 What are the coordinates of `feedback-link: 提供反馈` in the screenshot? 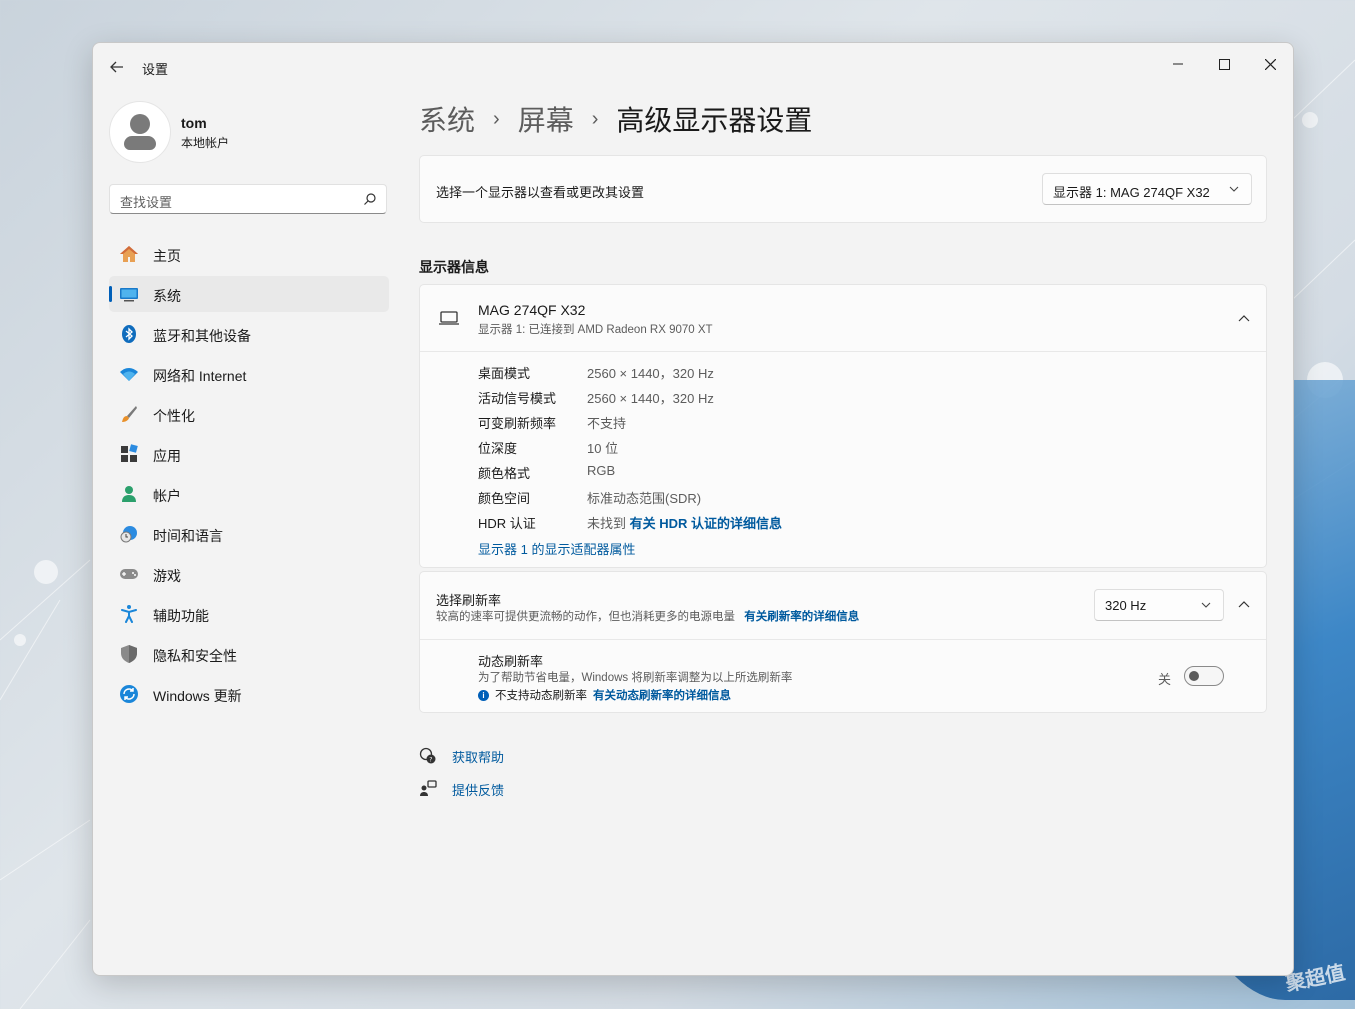 It's located at (461, 789).